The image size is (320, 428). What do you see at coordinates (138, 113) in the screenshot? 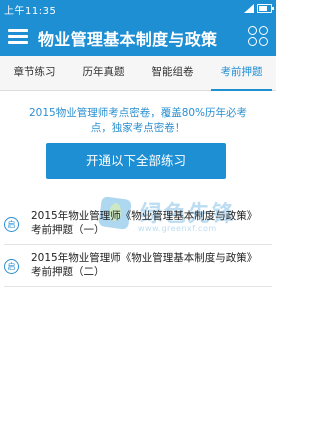
I see `promo-line-1: 2015物业管理师考点密卷，覆盖80%历年必考` at bounding box center [138, 113].